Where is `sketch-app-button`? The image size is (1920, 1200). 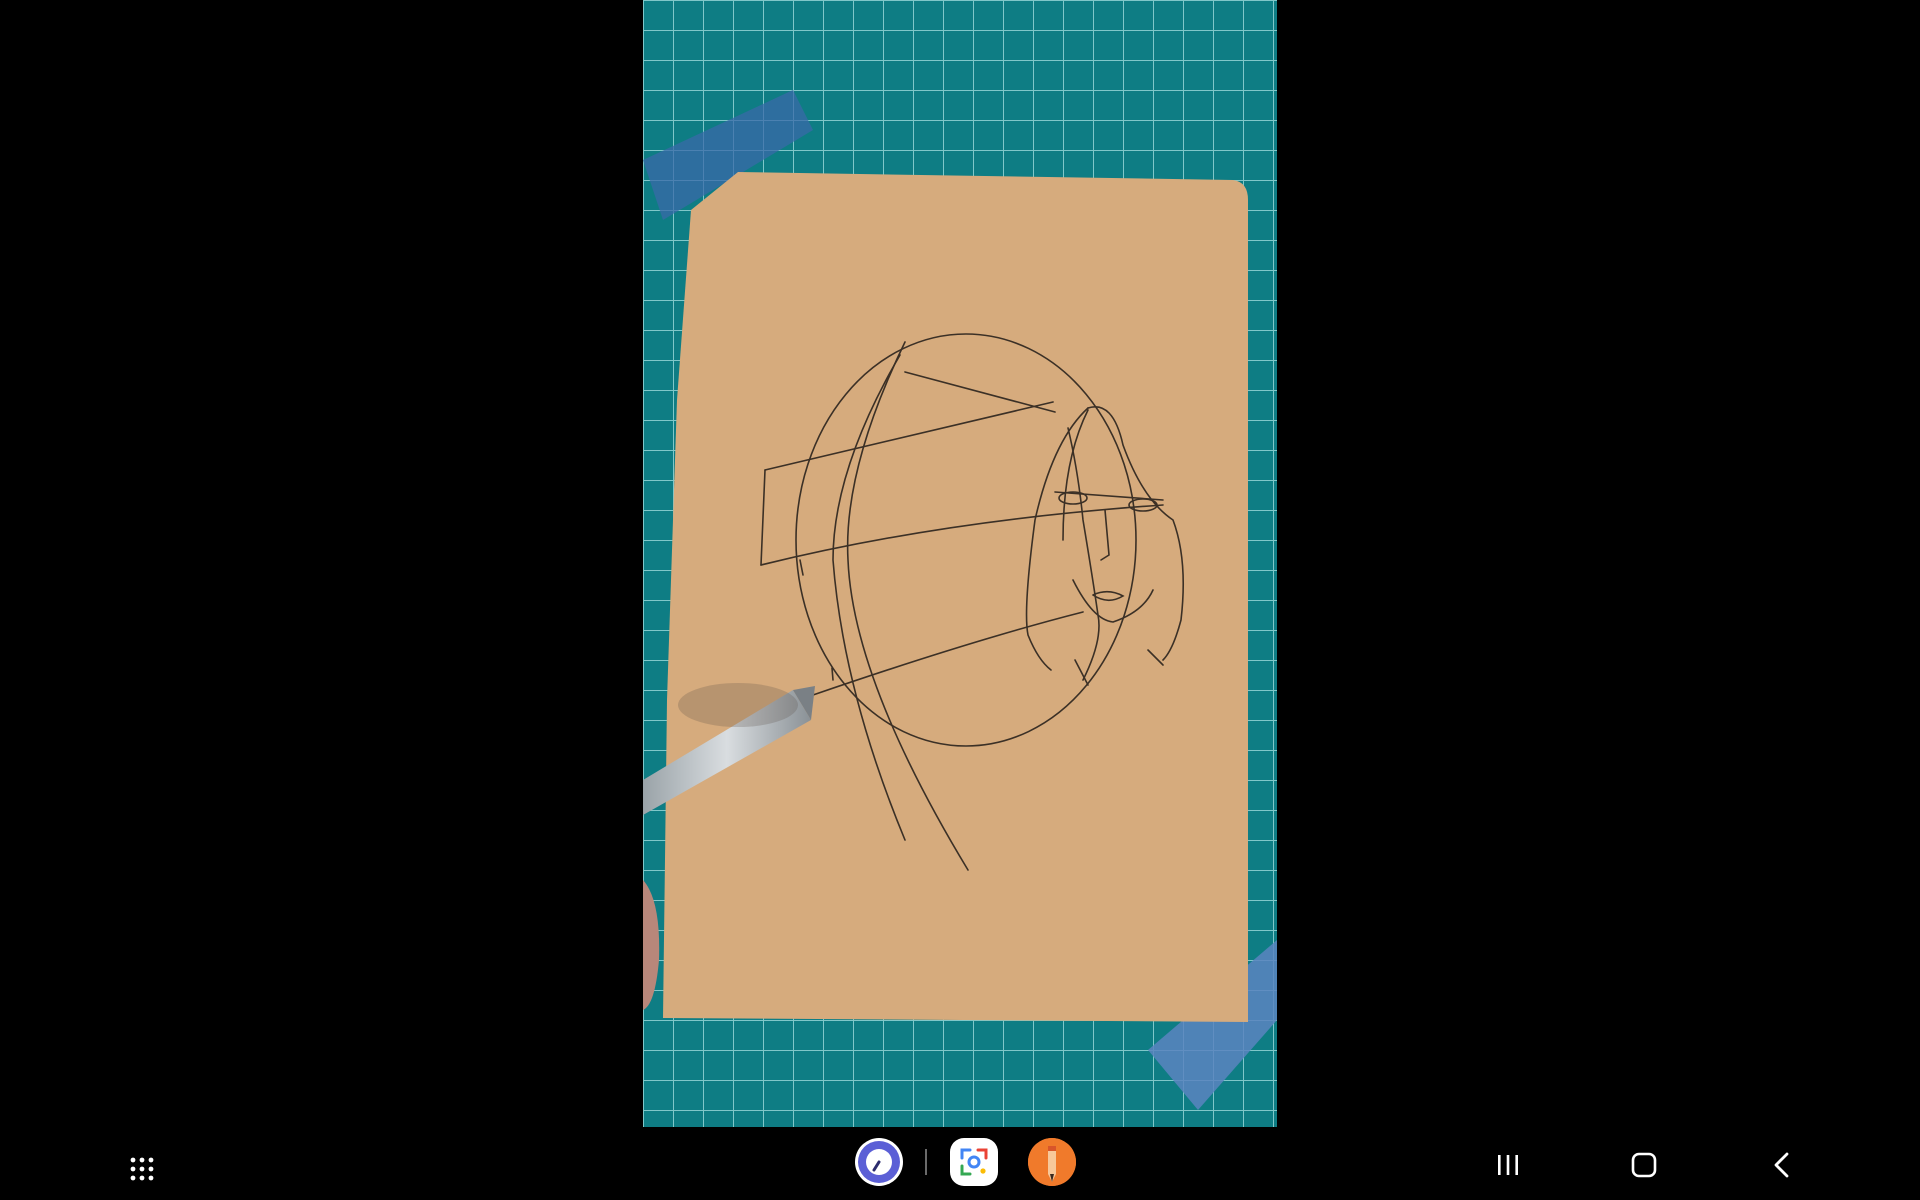 sketch-app-button is located at coordinates (1052, 1162).